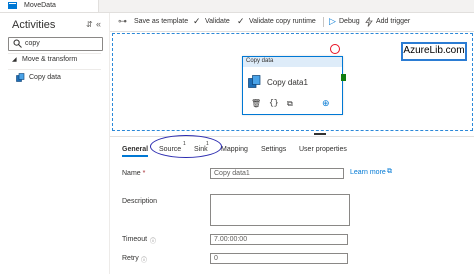 This screenshot has width=474, height=275. I want to click on toolbar-divider, so click(323, 22).